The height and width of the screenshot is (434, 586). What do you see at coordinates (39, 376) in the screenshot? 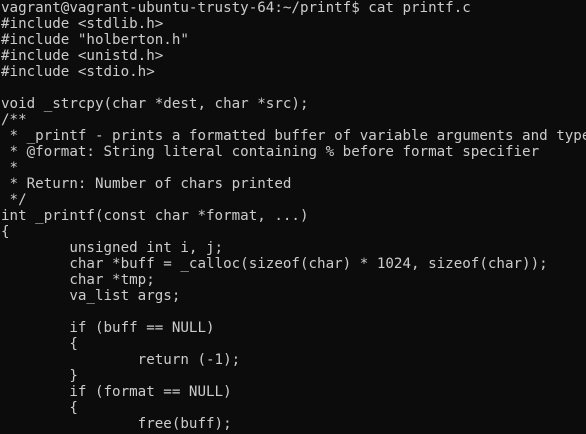
I see `code-line: }` at bounding box center [39, 376].